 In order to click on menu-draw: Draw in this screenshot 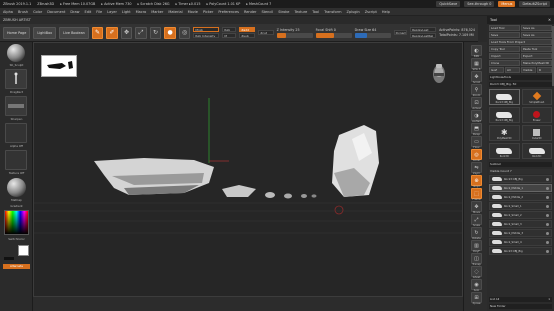, I will do `click(74, 12)`.